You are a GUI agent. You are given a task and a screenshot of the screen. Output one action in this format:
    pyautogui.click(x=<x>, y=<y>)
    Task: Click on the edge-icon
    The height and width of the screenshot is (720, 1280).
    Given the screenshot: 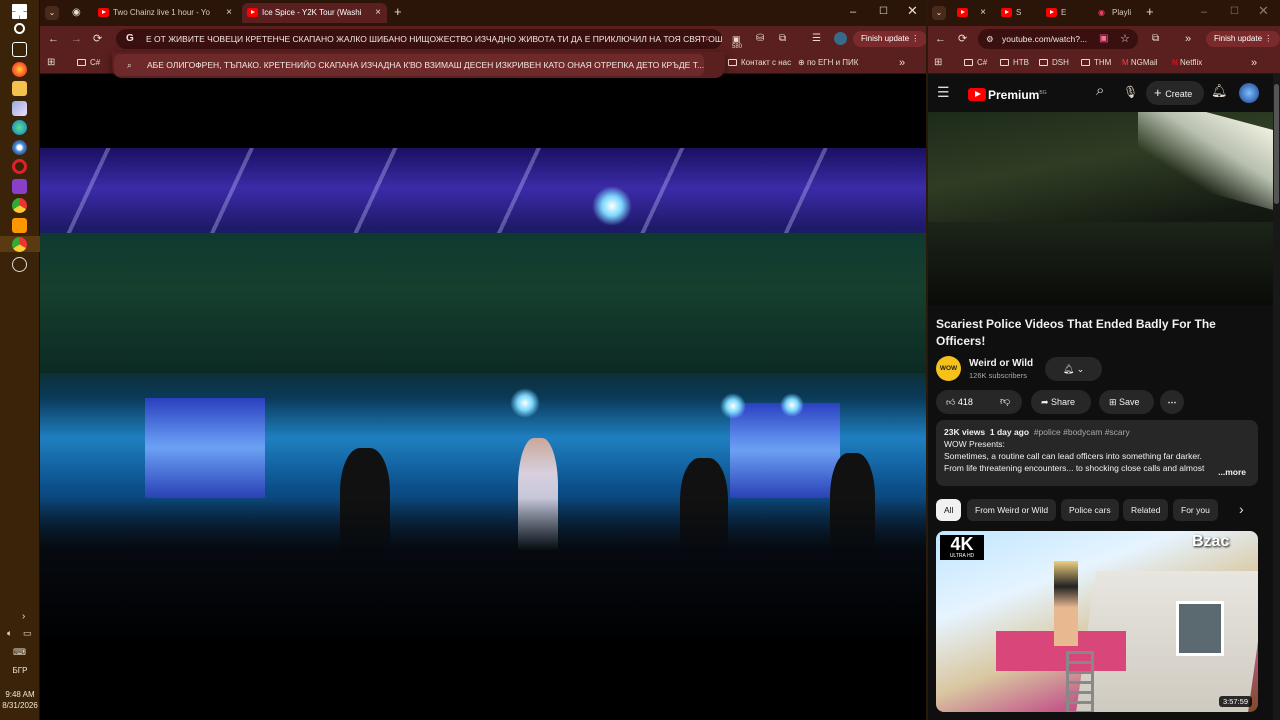 What is the action you would take?
    pyautogui.click(x=19, y=127)
    